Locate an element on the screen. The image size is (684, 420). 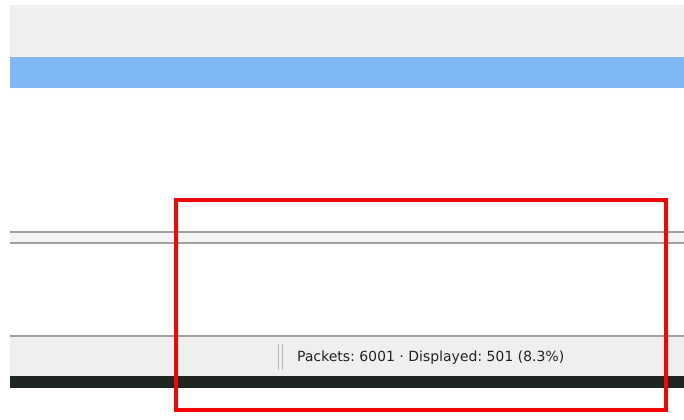
grip-icon is located at coordinates (280, 357).